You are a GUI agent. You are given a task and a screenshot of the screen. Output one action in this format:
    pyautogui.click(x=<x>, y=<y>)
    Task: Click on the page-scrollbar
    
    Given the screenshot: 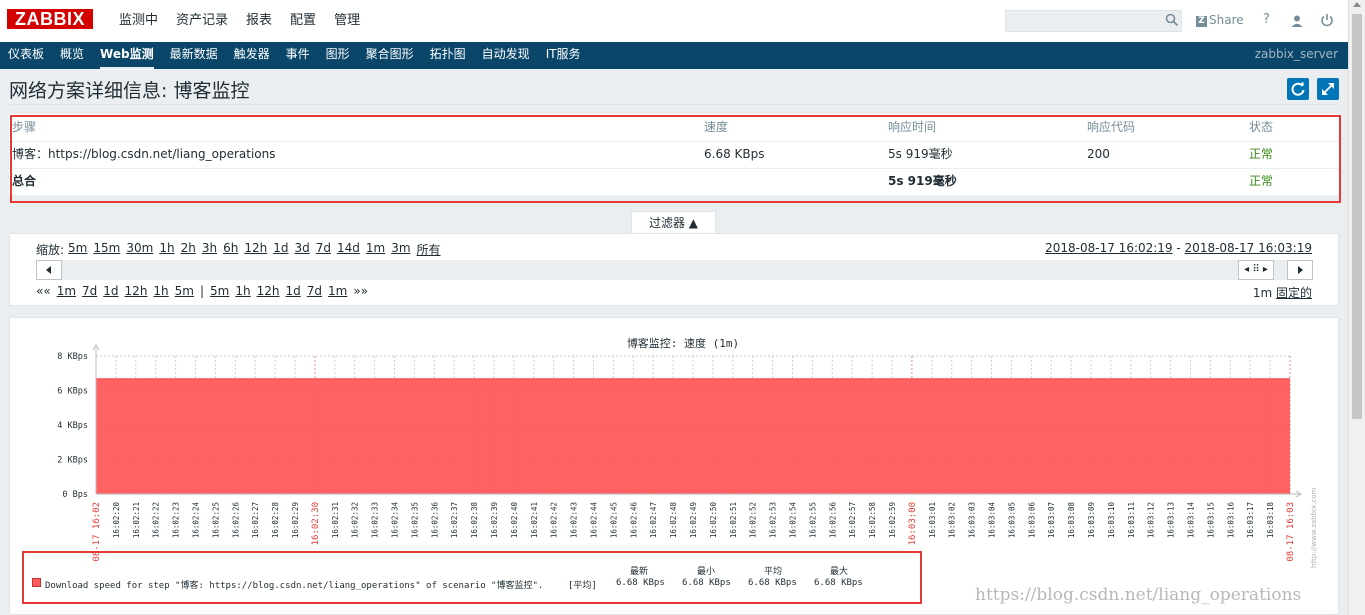 What is the action you would take?
    pyautogui.click(x=1356, y=307)
    